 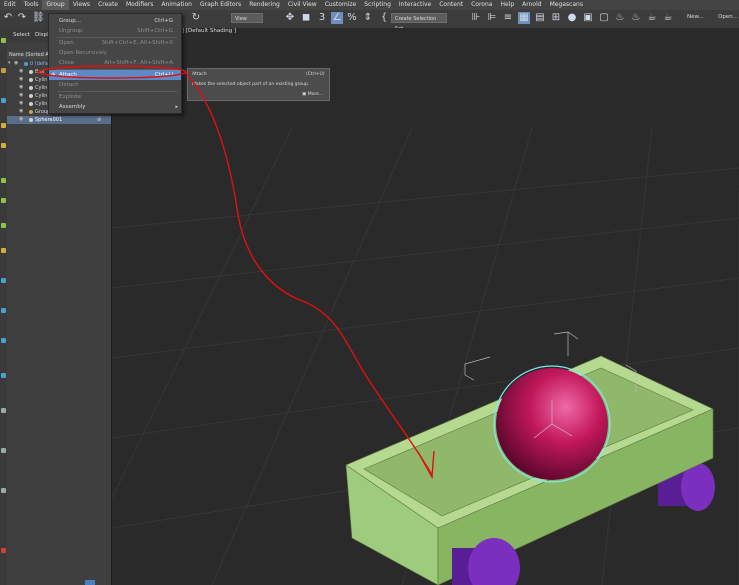 I want to click on light-icon, so click(x=3, y=225).